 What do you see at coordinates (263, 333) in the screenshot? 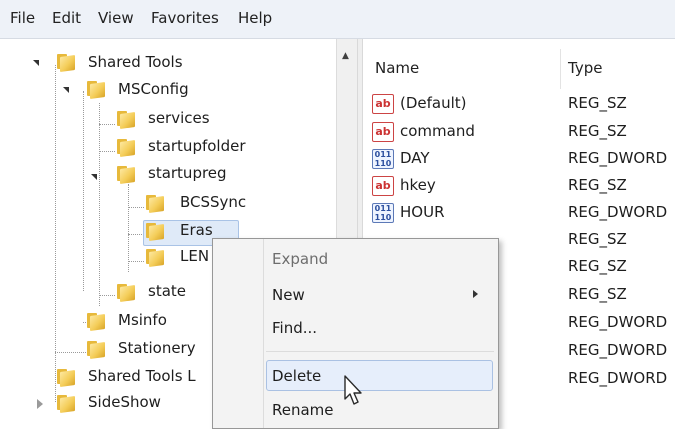
I see `menu-icon-gutter` at bounding box center [263, 333].